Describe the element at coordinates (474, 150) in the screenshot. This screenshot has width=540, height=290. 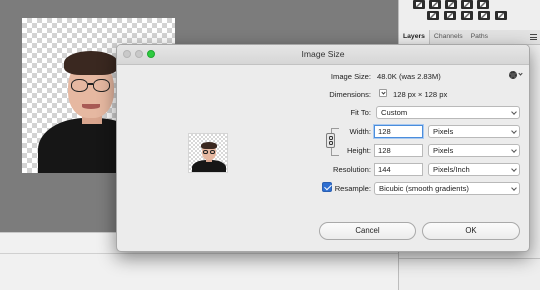
I see `height-unit-select: Pixels` at that location.